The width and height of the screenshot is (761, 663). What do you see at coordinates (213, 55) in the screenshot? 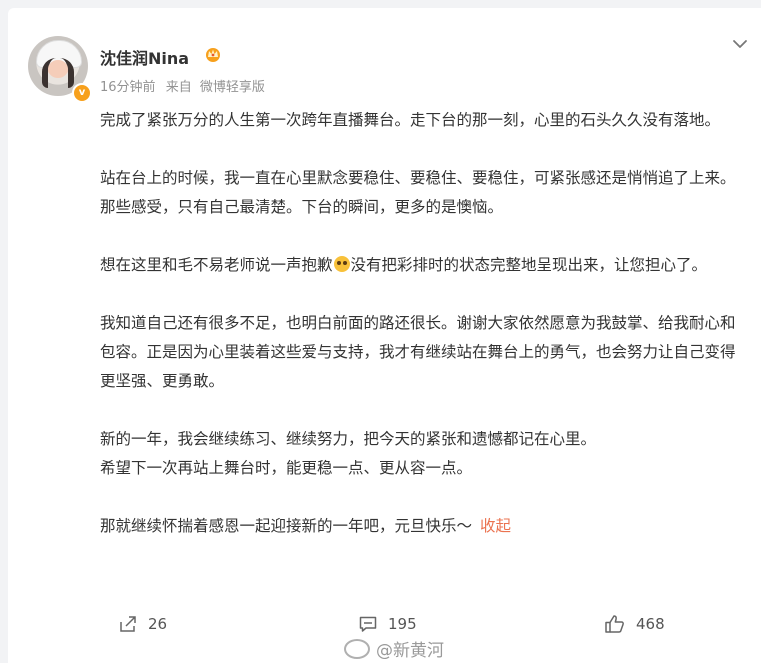
I see `crown-icon` at bounding box center [213, 55].